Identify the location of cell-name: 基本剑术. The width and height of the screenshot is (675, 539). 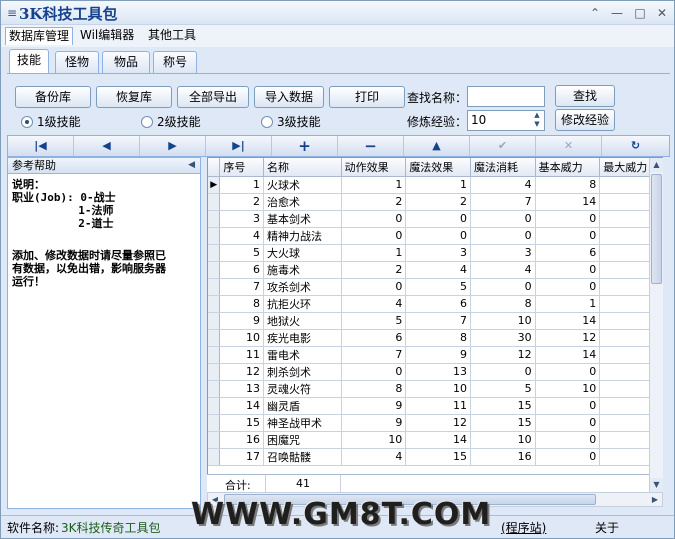
(302, 219).